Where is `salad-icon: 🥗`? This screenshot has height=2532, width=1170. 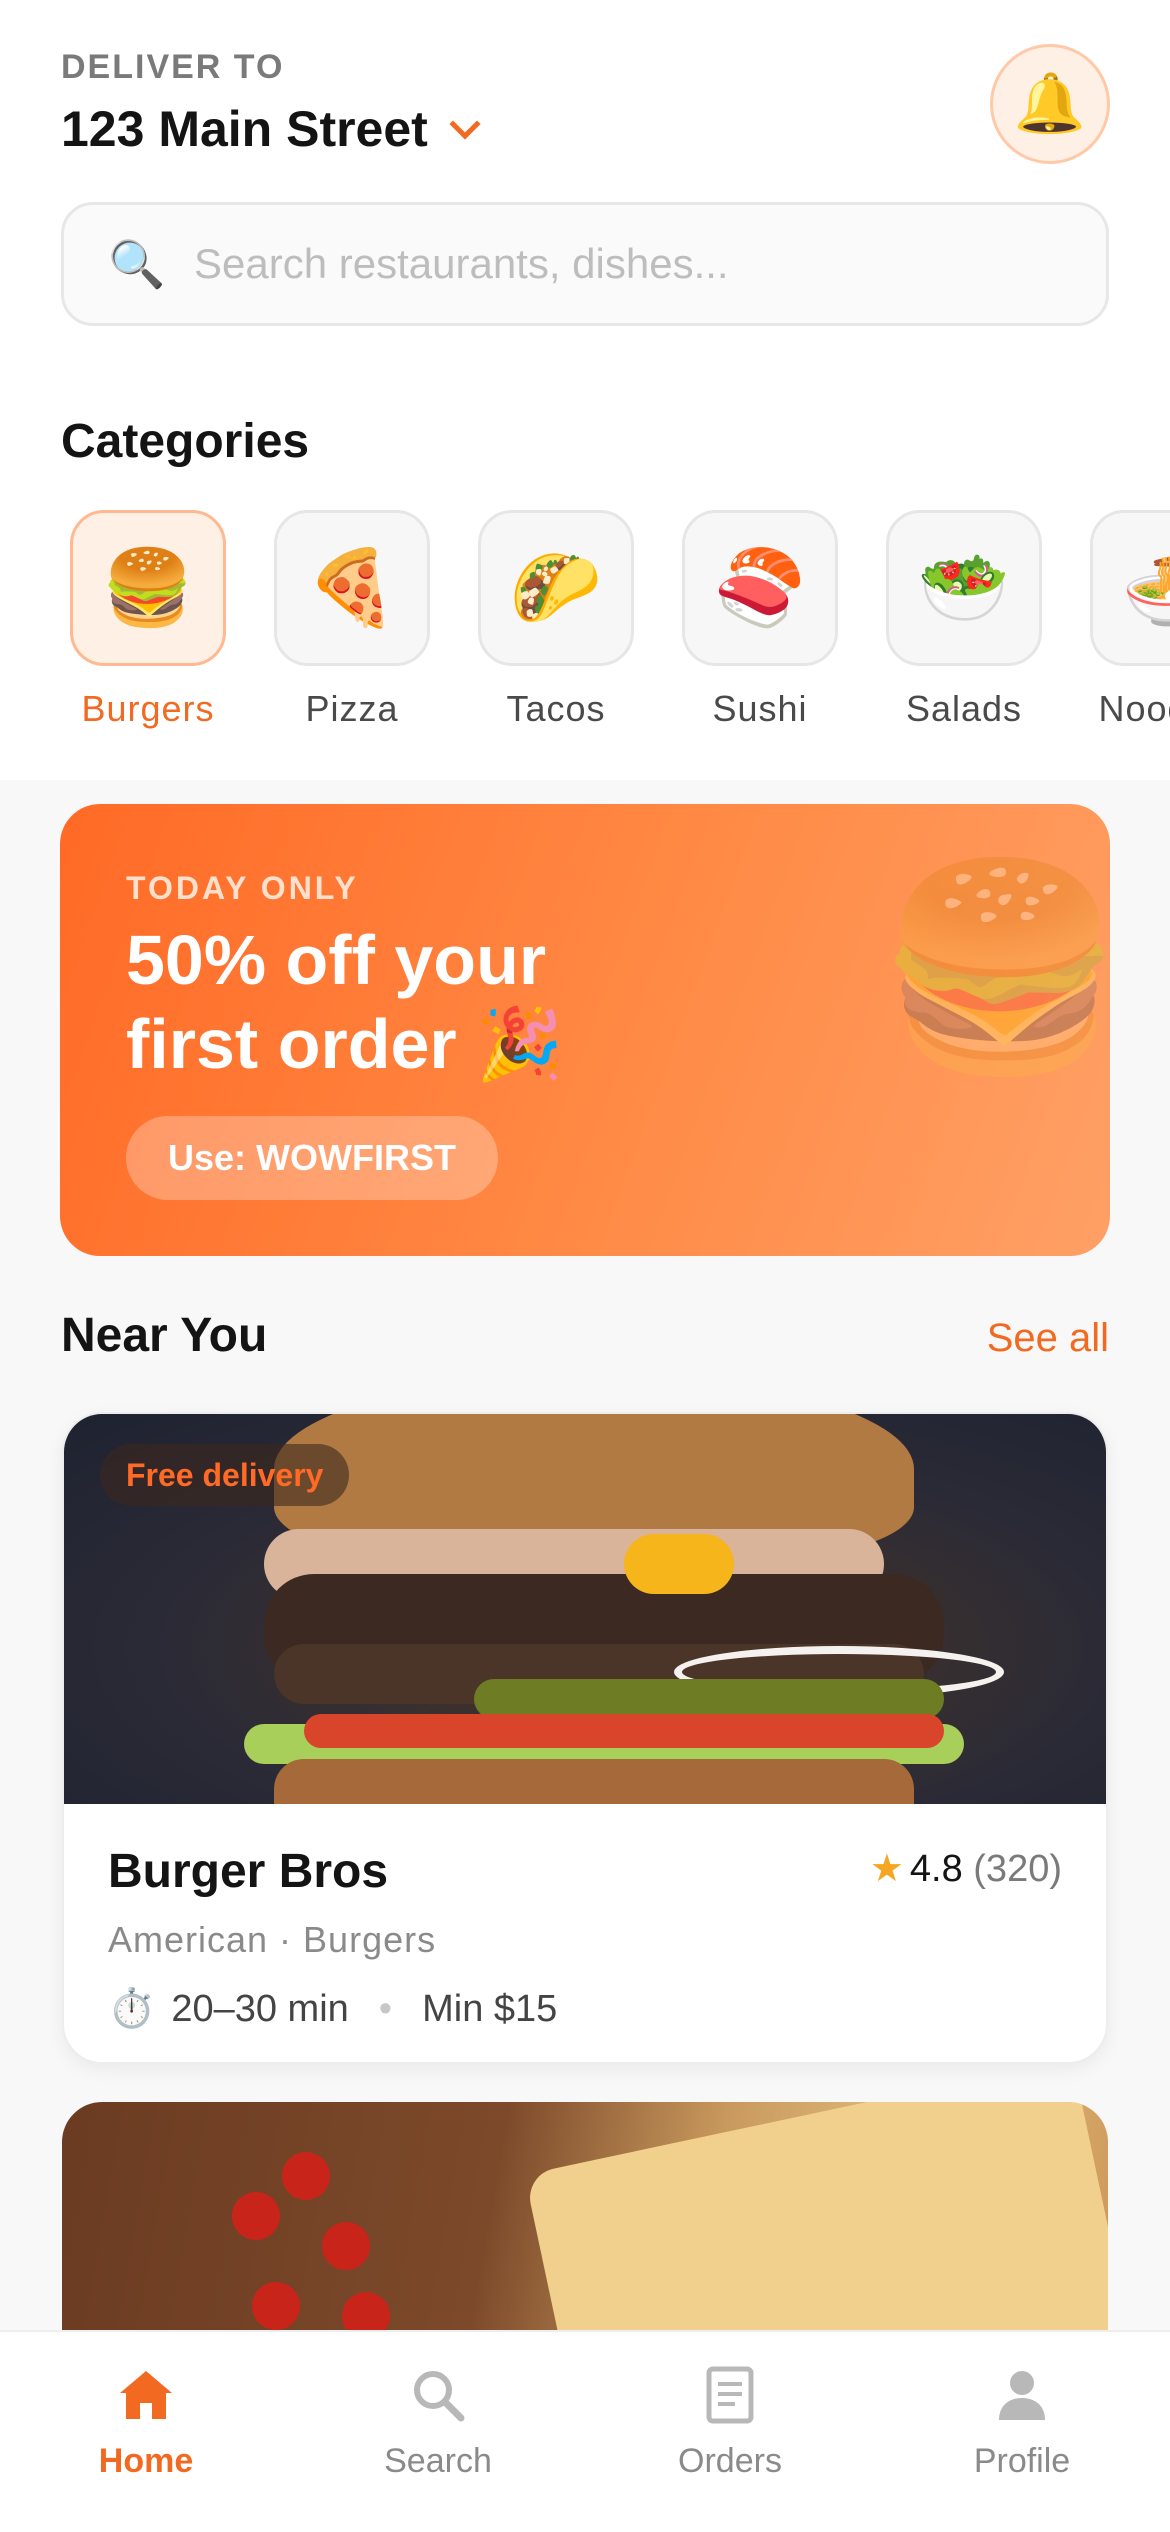 salad-icon: 🥗 is located at coordinates (964, 588).